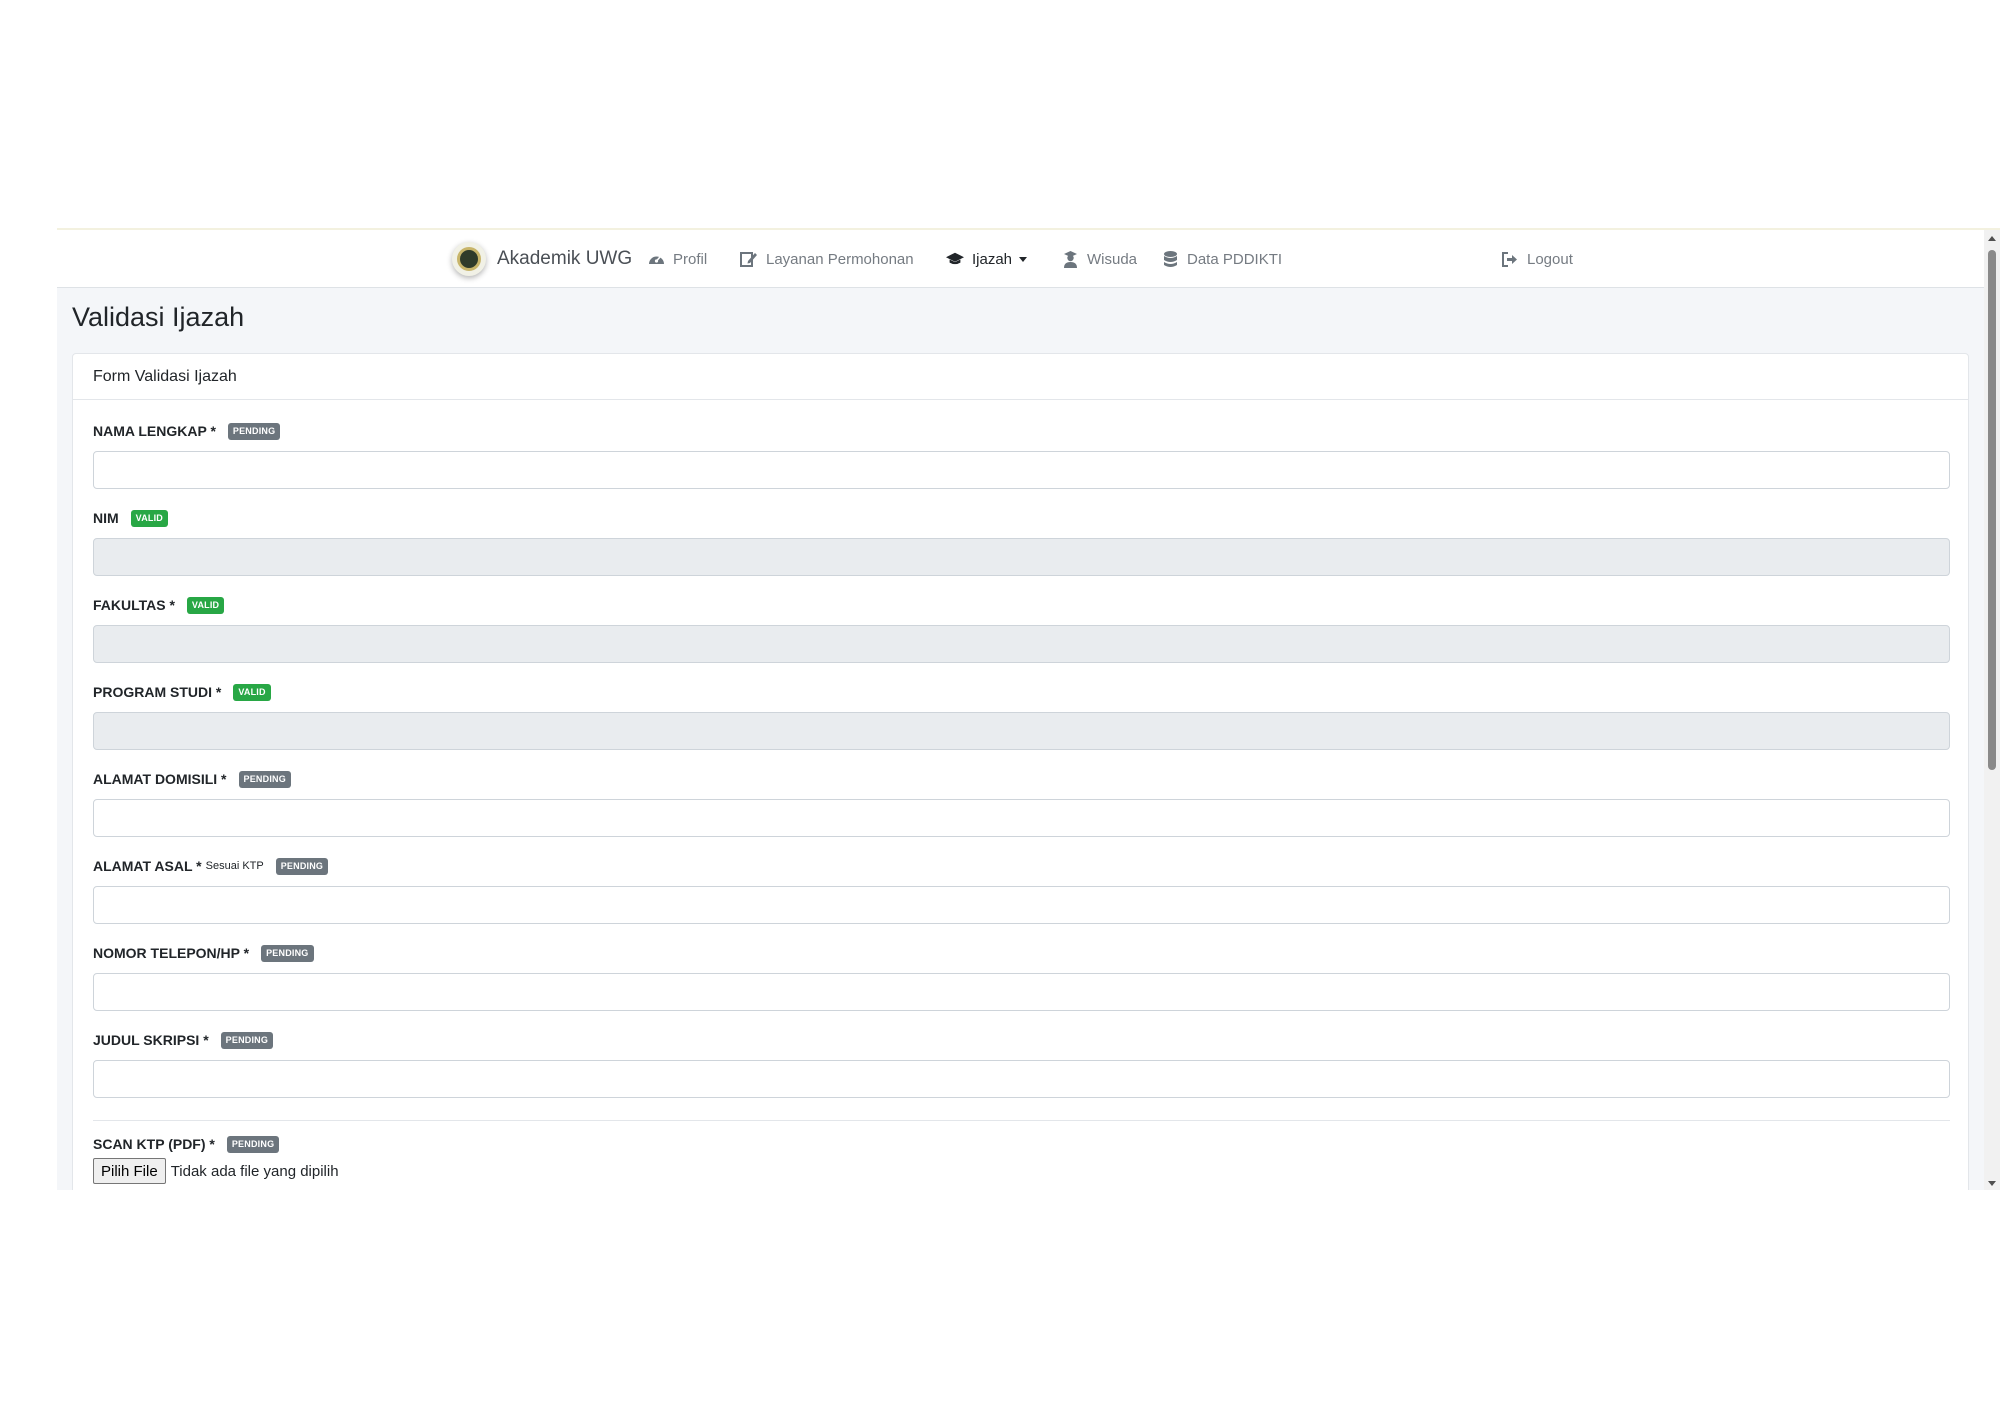 The image size is (2000, 1414). I want to click on nav-item-wisuda: Wisuda, so click(1099, 259).